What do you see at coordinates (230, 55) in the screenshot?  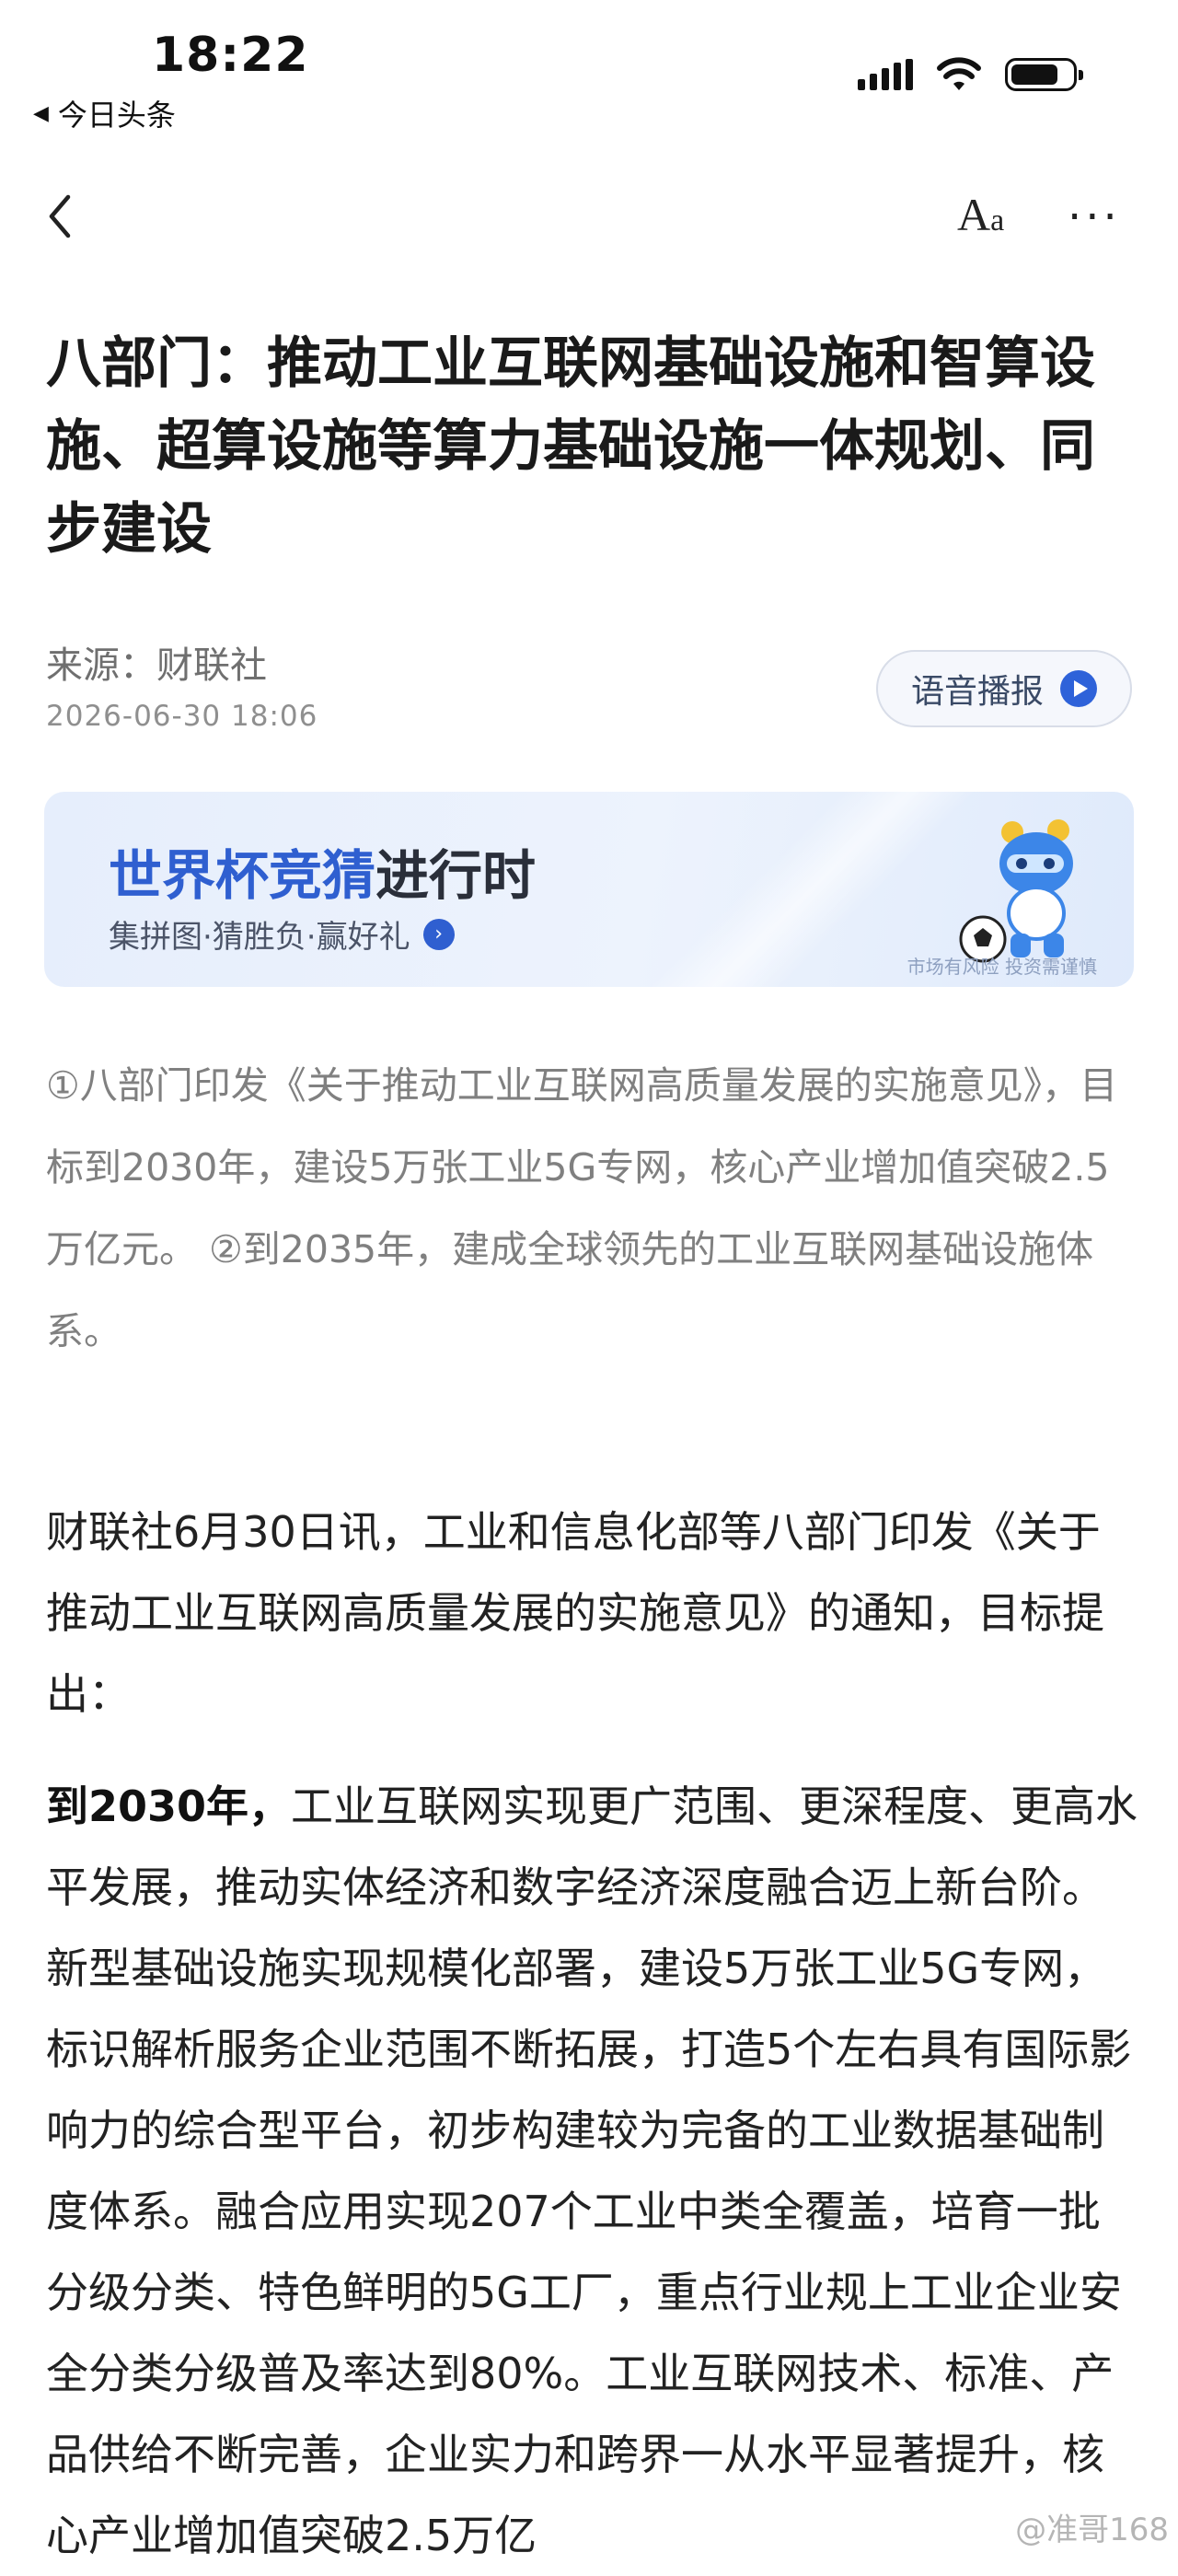 I see `clock: 18:22` at bounding box center [230, 55].